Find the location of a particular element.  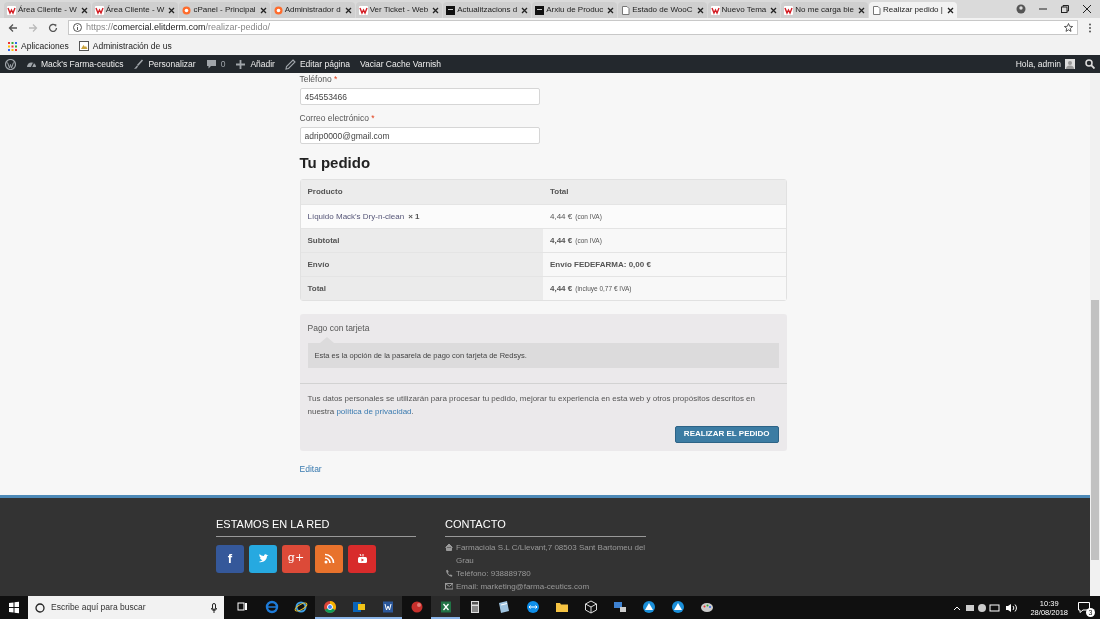

browser-tab: cPanel - Principal is located at coordinates (224, 10).